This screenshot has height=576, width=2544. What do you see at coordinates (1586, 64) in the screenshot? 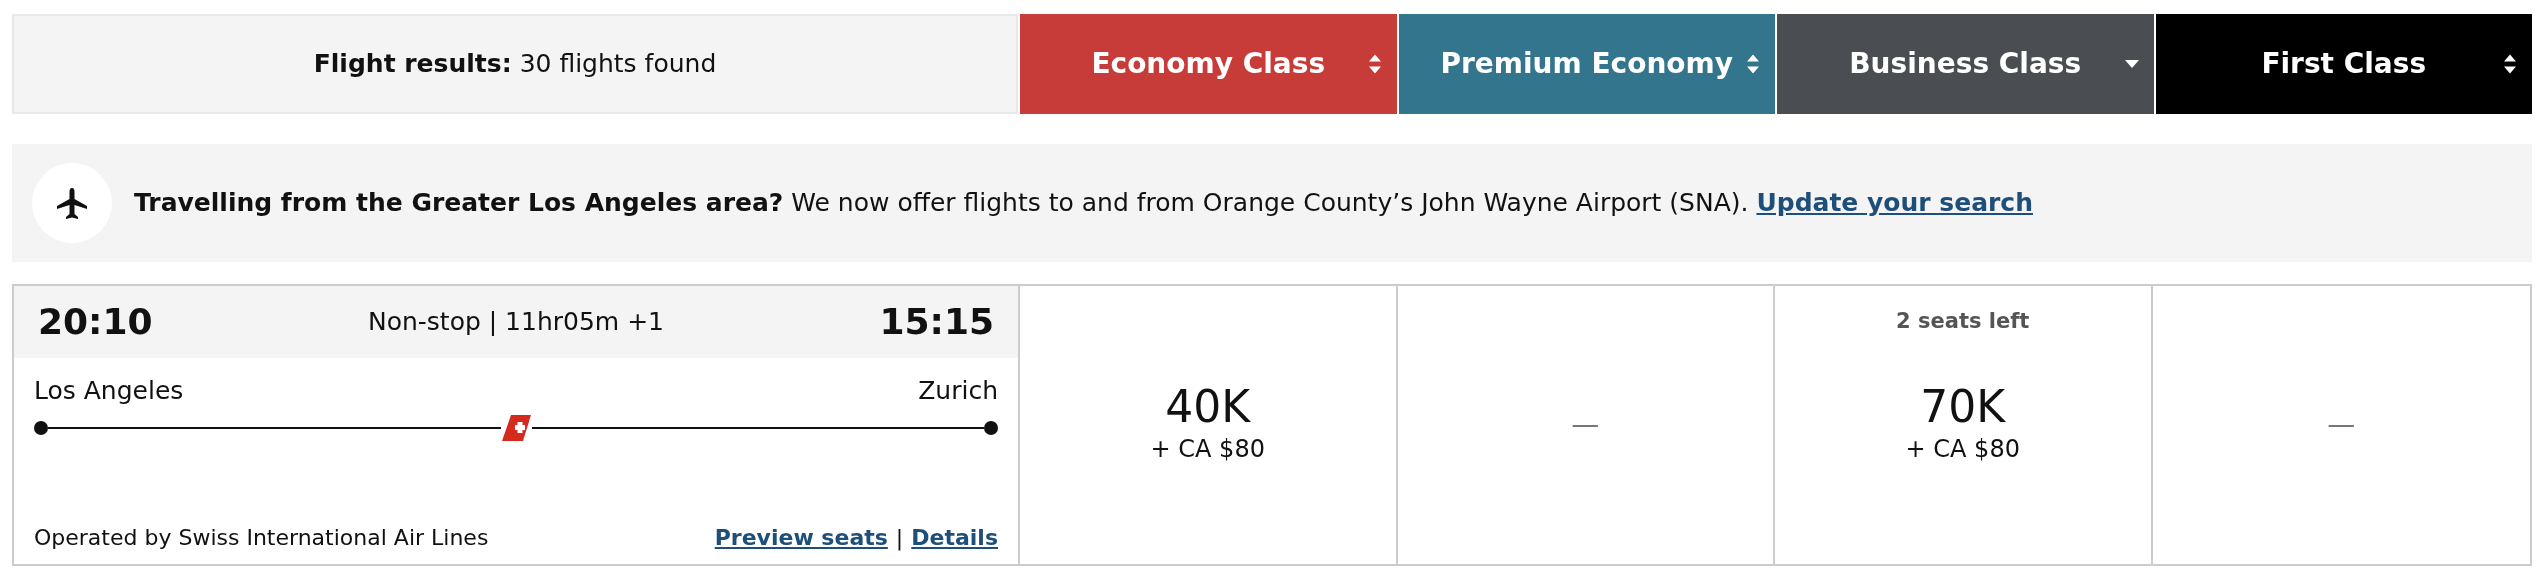
I see `cabin-sort-button: Premium Economy` at bounding box center [1586, 64].